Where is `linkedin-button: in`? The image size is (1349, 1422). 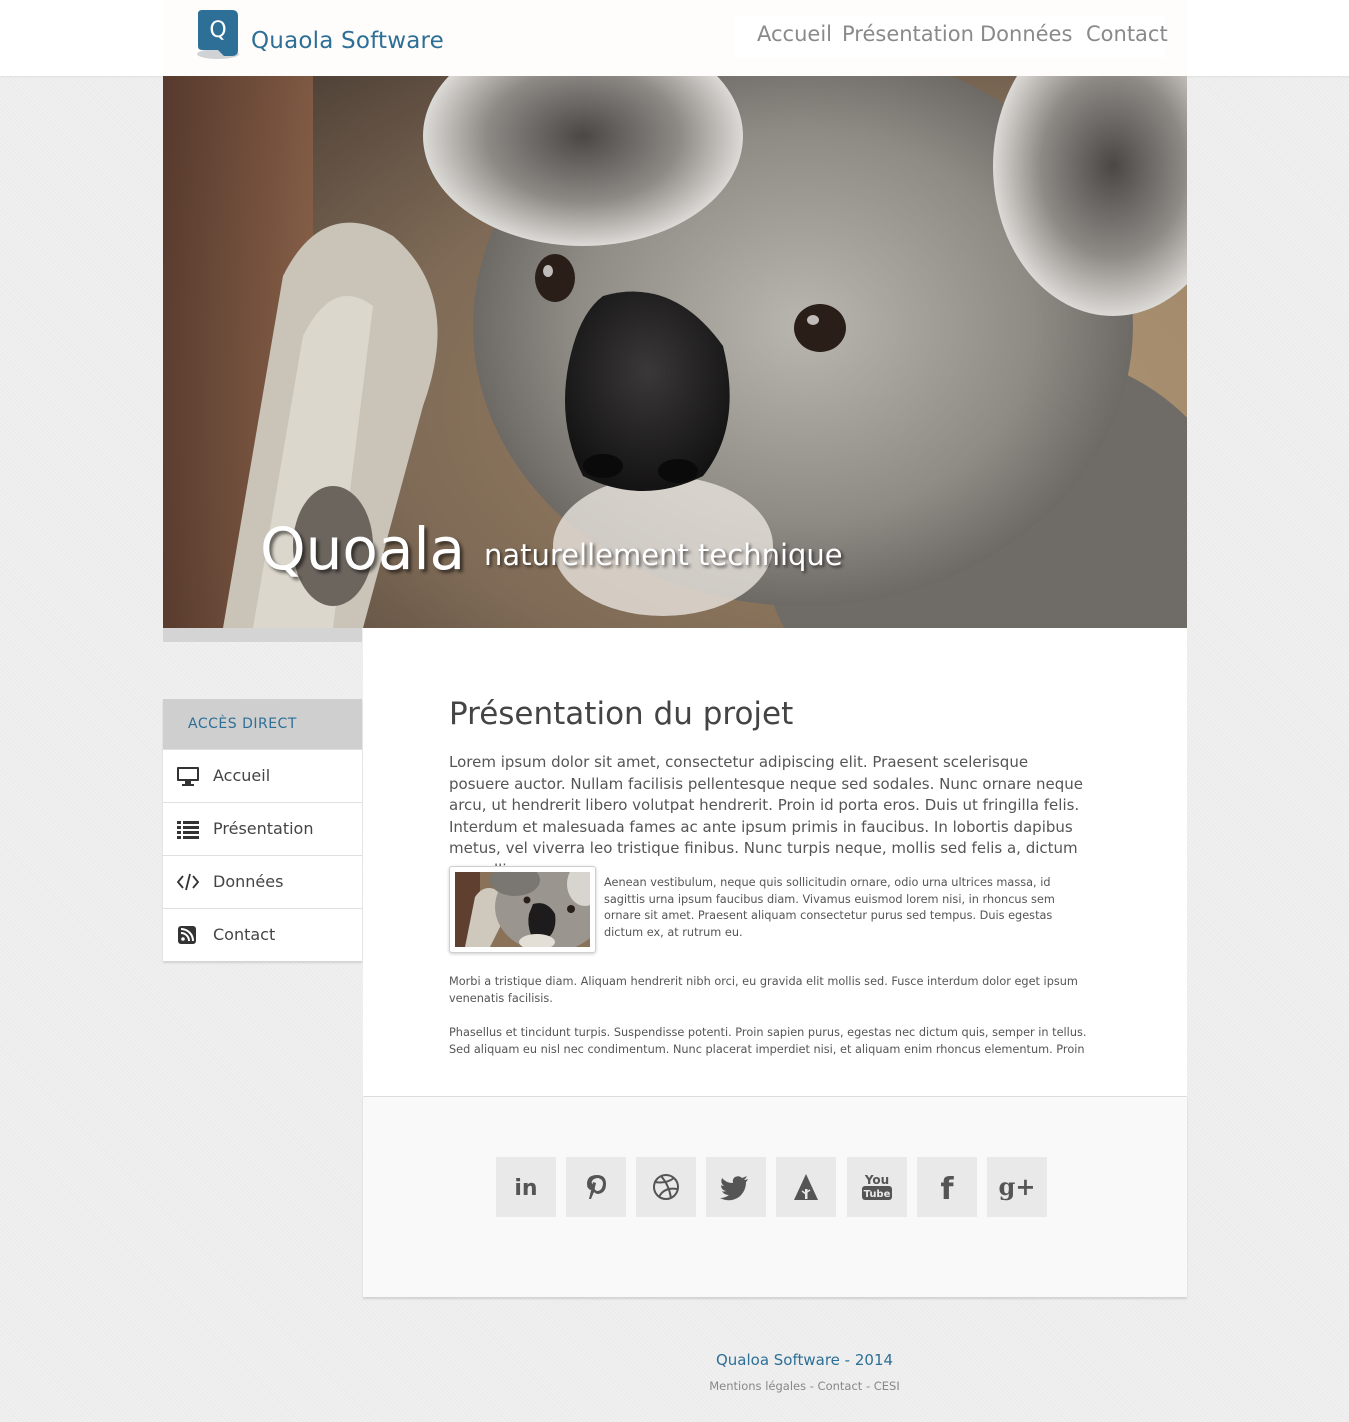 linkedin-button: in is located at coordinates (526, 1187).